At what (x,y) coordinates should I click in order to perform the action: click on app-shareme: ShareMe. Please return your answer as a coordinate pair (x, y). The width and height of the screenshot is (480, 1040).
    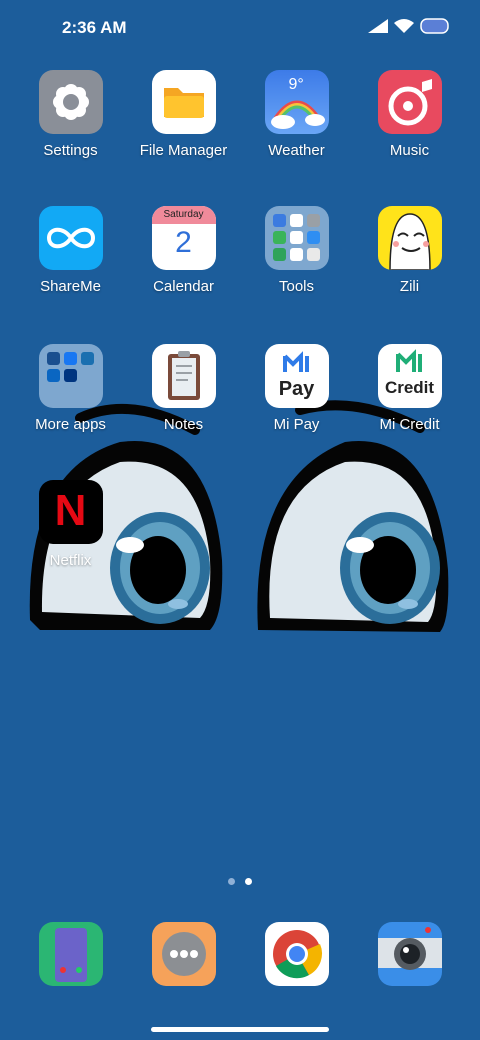
    Looking at the image, I should click on (70, 250).